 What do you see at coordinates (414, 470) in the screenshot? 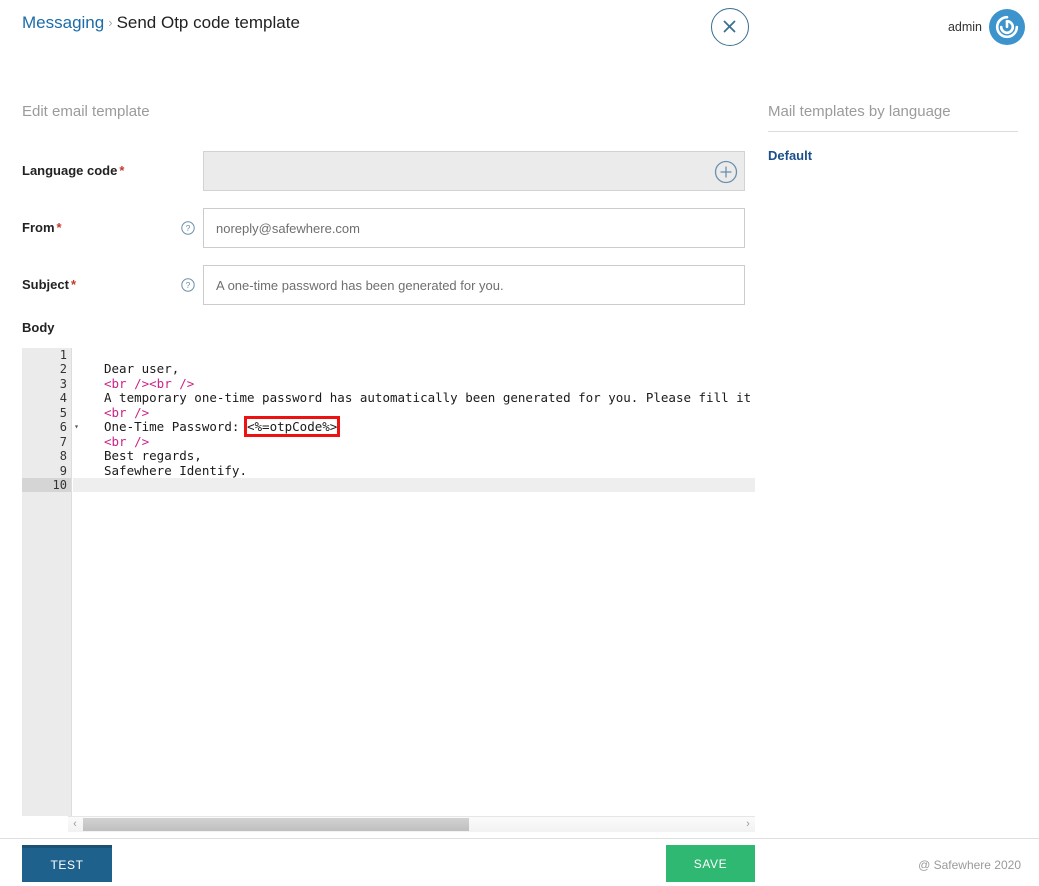
I see `code-line: Safewhere Identify.` at bounding box center [414, 470].